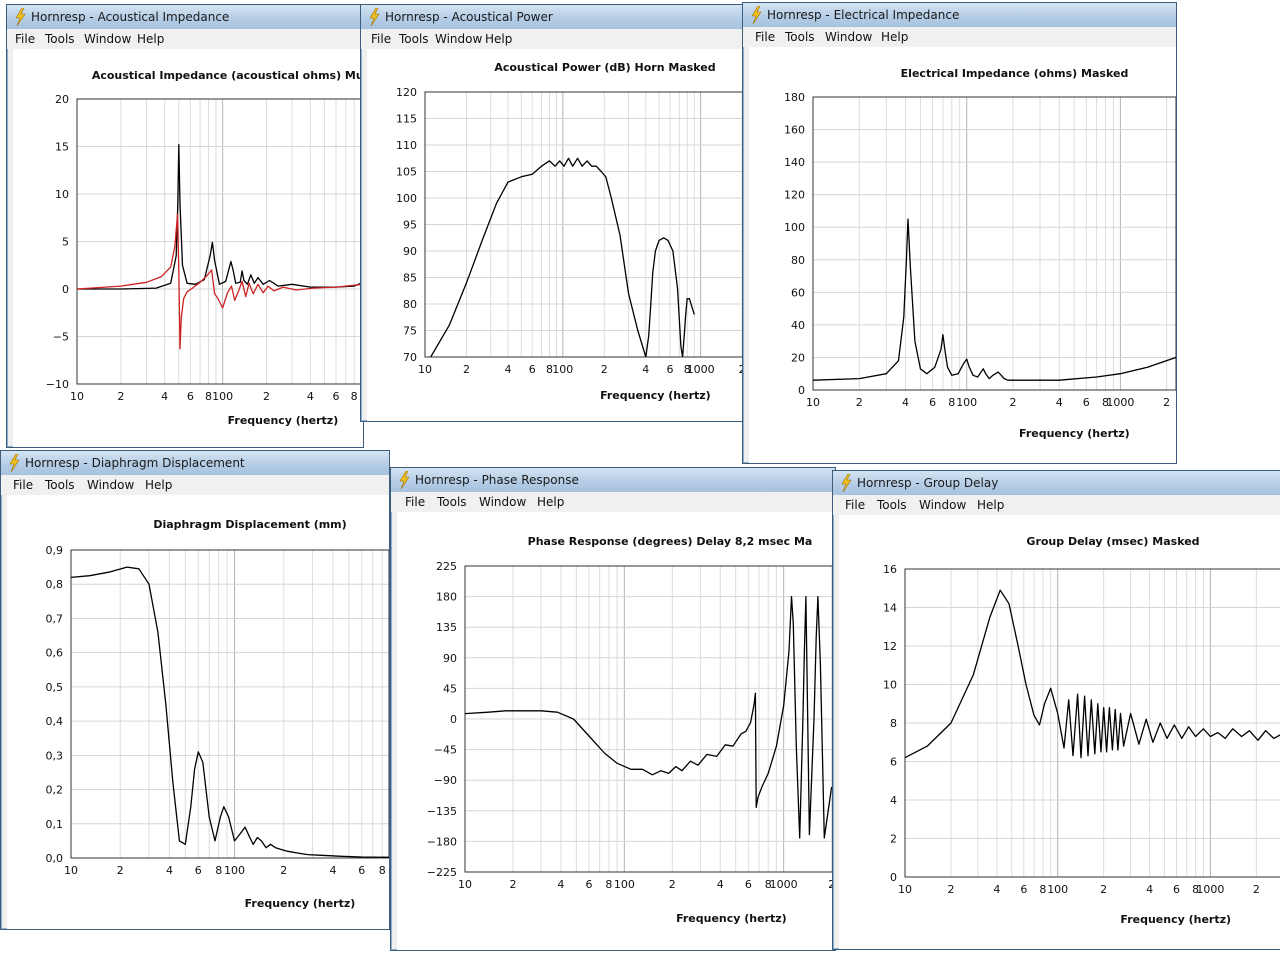 Image resolution: width=1280 pixels, height=960 pixels. What do you see at coordinates (406, 172) in the screenshot?
I see `y-tick-label: 105` at bounding box center [406, 172].